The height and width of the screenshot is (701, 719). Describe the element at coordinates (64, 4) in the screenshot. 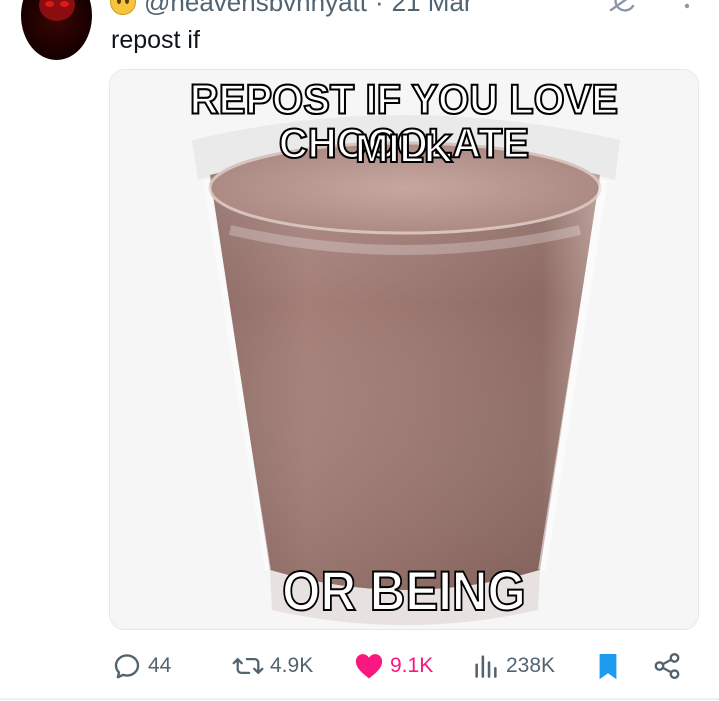

I see `avatar-eye-right` at that location.